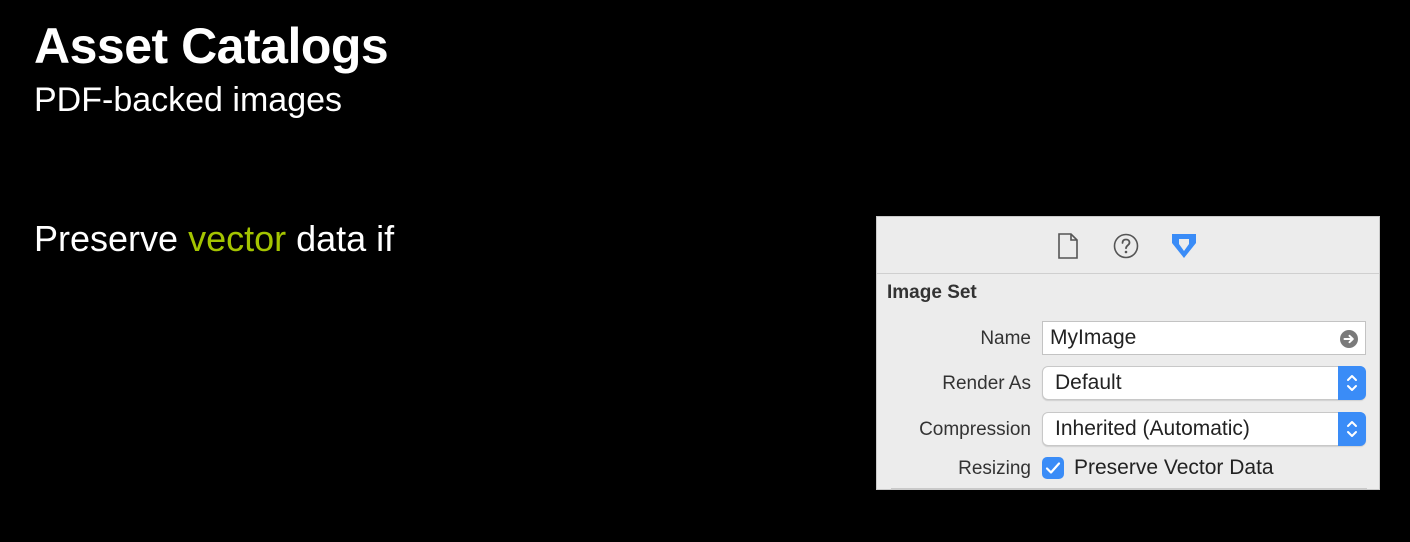  Describe the element at coordinates (1204, 383) in the screenshot. I see `render-as-popup: Default` at that location.